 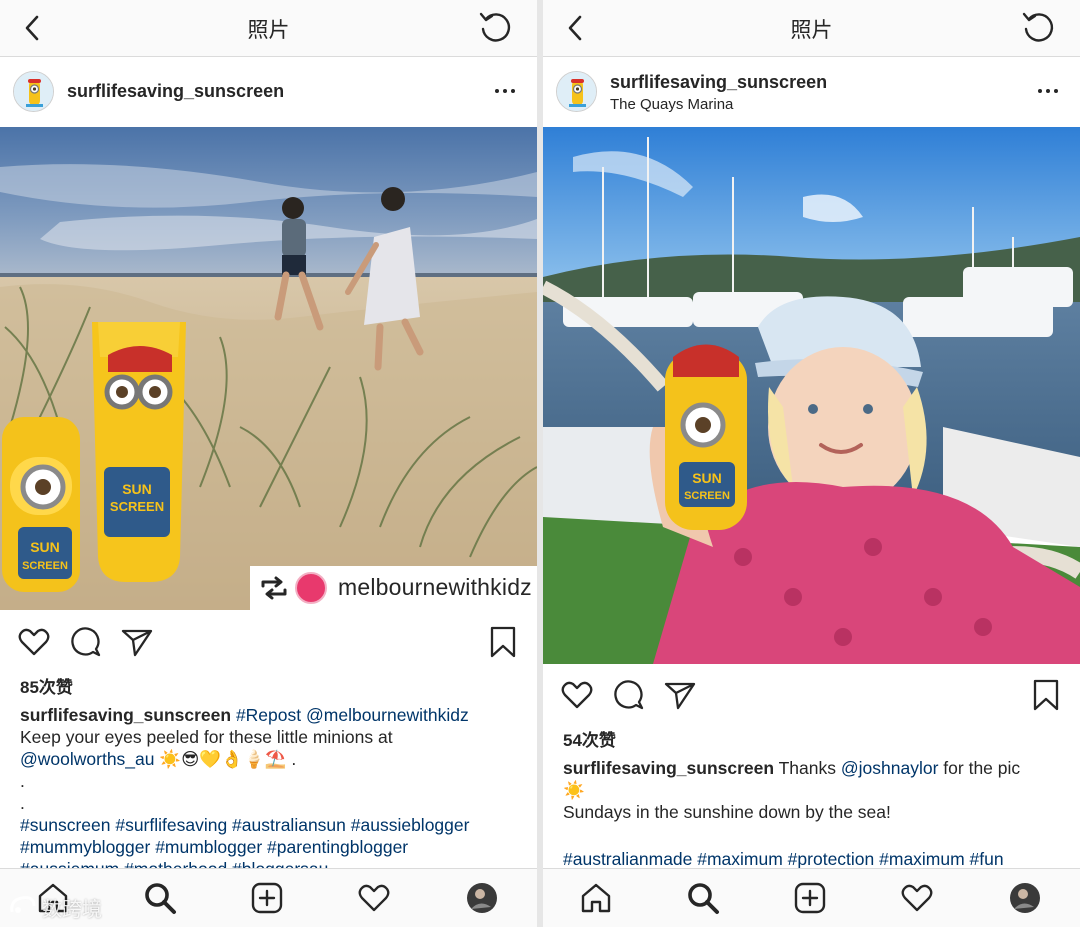 I want to click on repost-icon, so click(x=274, y=588).